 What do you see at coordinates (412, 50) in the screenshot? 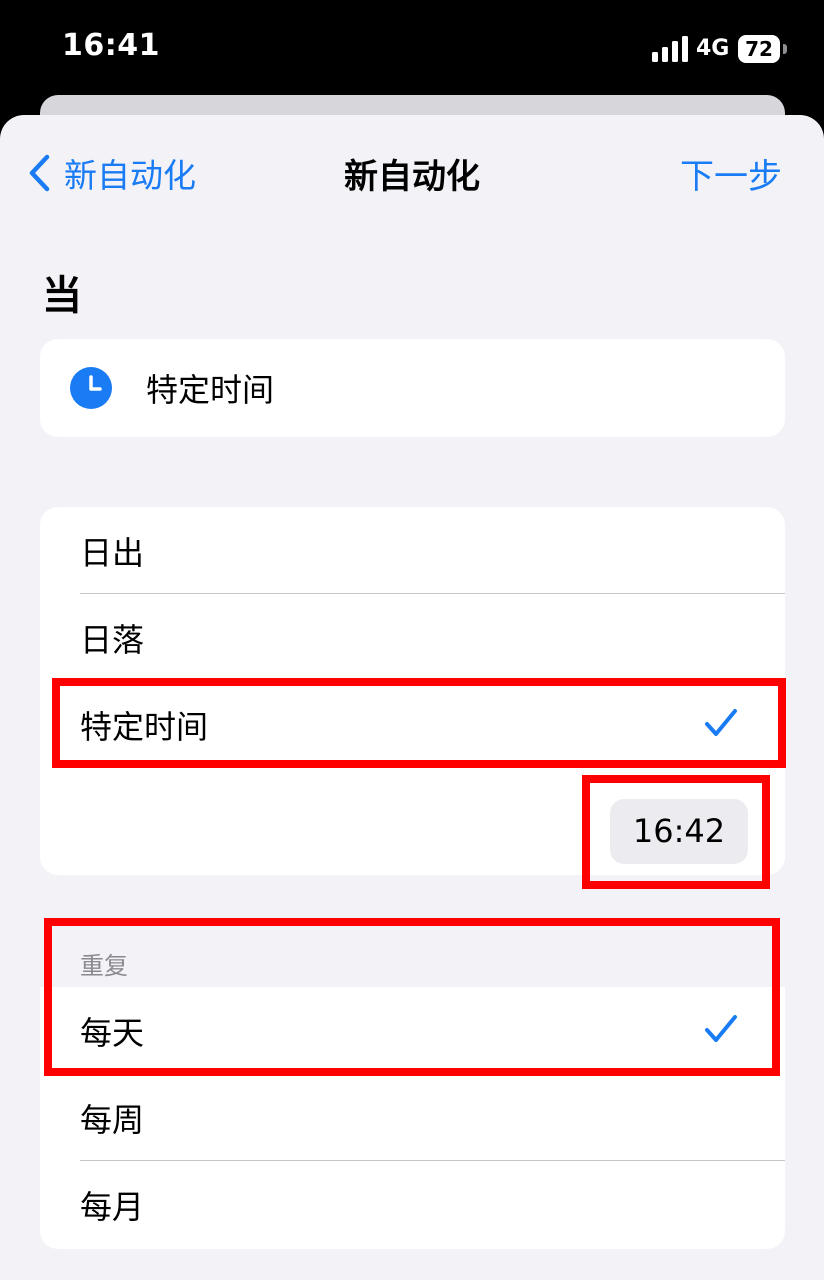
I see `status-bar: 16:41 4G 72` at bounding box center [412, 50].